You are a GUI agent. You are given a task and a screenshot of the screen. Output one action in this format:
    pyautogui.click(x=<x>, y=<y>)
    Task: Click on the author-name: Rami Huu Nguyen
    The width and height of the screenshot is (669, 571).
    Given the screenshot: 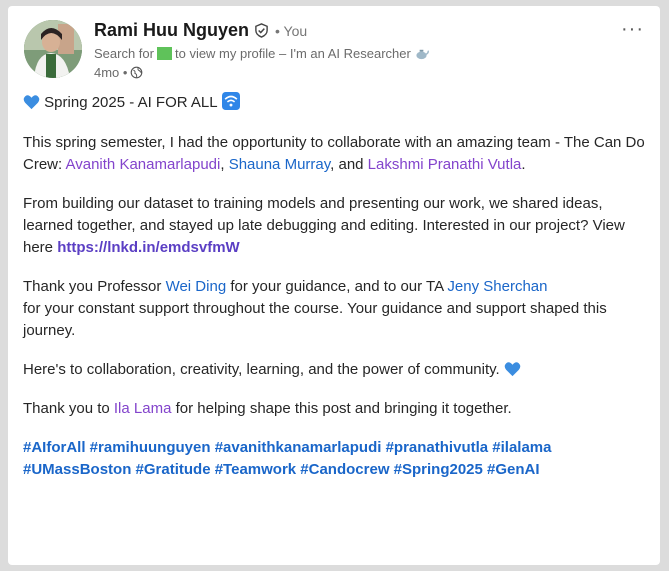 What is the action you would take?
    pyautogui.click(x=171, y=30)
    